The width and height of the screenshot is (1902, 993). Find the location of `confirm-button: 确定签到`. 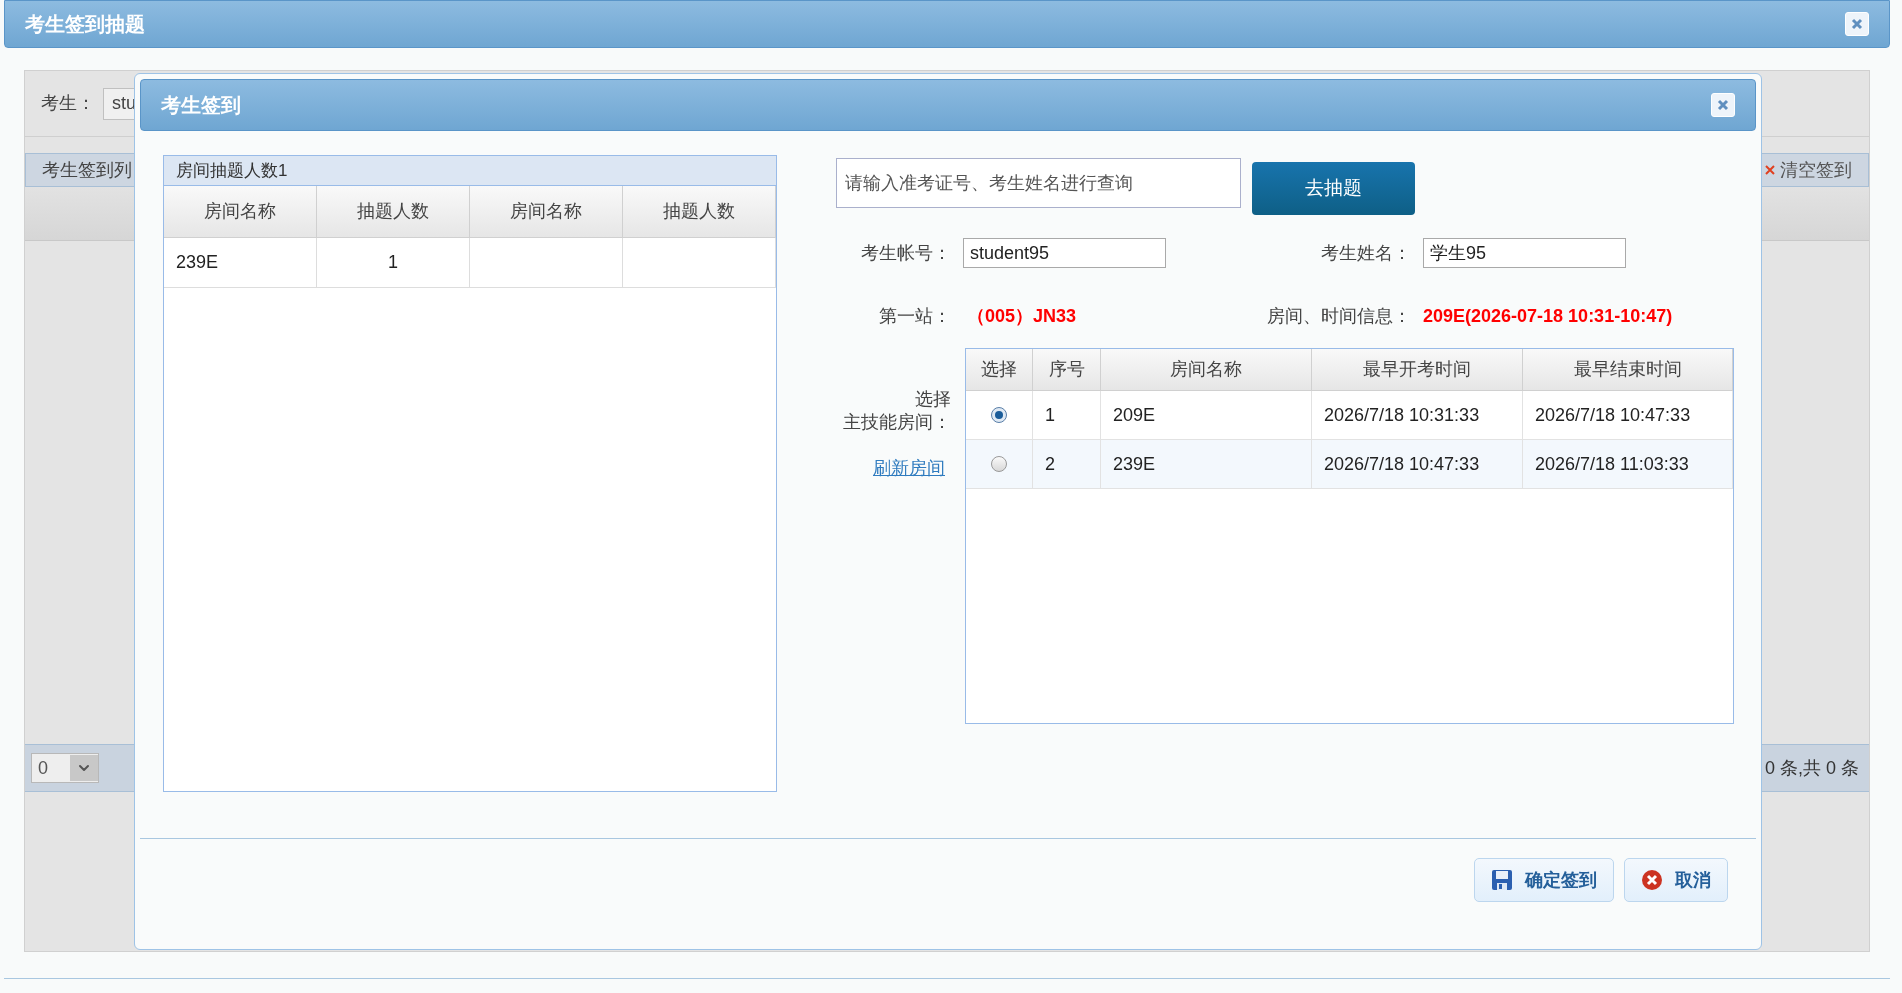

confirm-button: 确定签到 is located at coordinates (1544, 880).